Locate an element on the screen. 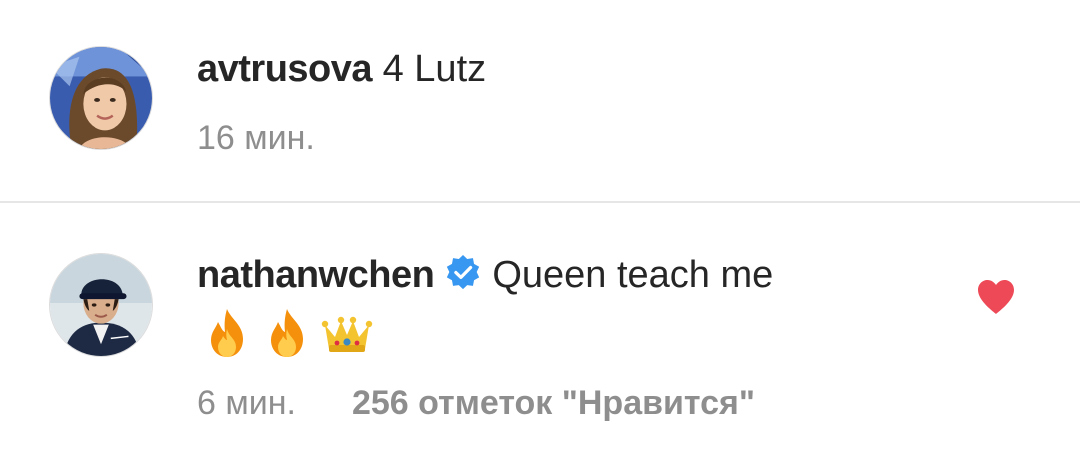 The image size is (1080, 464). comment-meta: 16 мин. is located at coordinates (256, 138).